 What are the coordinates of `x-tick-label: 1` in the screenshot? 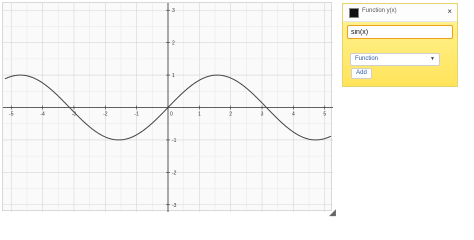 It's located at (199, 115).